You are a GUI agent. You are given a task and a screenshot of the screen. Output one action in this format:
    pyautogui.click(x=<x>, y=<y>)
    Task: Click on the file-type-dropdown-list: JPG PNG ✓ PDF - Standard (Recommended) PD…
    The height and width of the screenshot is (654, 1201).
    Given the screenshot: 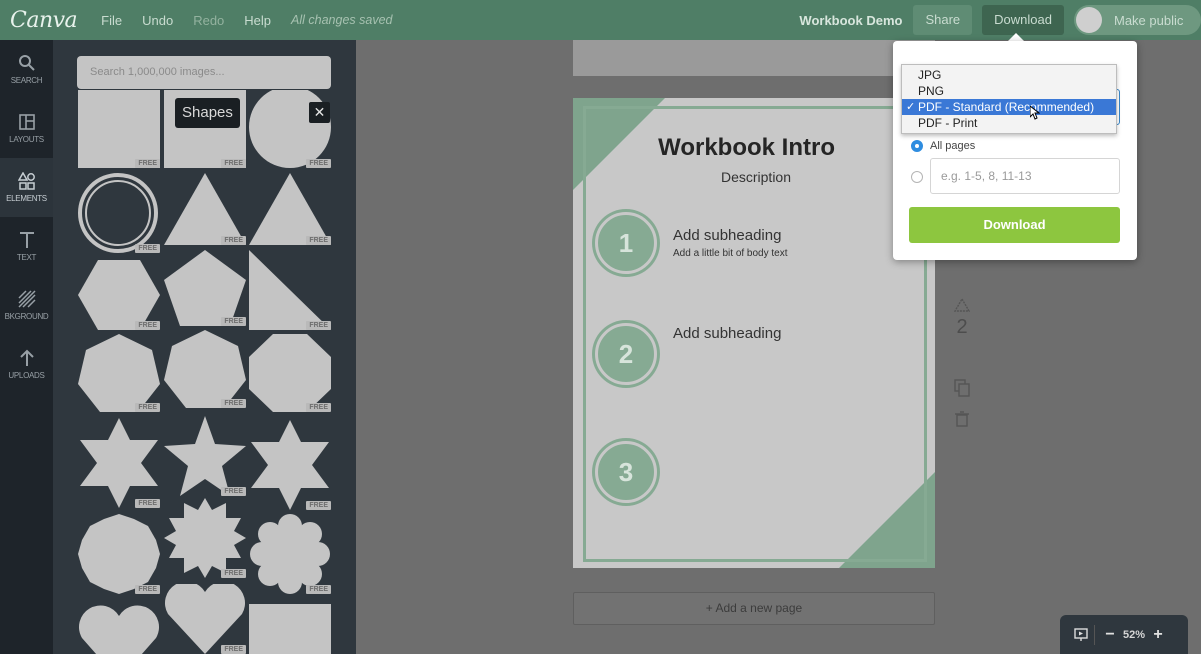 What is the action you would take?
    pyautogui.click(x=1009, y=99)
    